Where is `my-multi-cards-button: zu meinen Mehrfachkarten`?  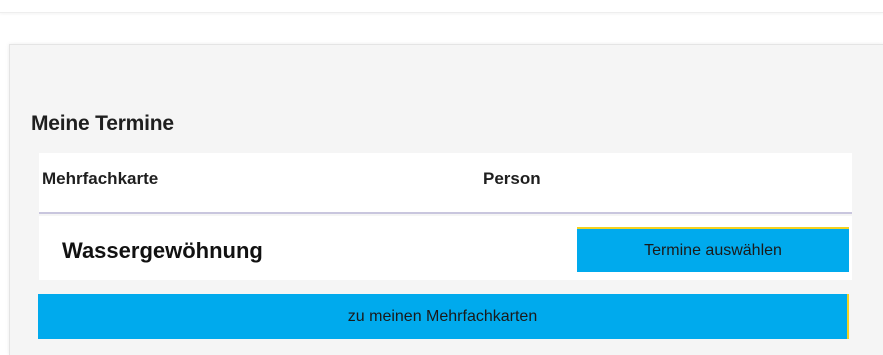
my-multi-cards-button: zu meinen Mehrfachkarten is located at coordinates (443, 316).